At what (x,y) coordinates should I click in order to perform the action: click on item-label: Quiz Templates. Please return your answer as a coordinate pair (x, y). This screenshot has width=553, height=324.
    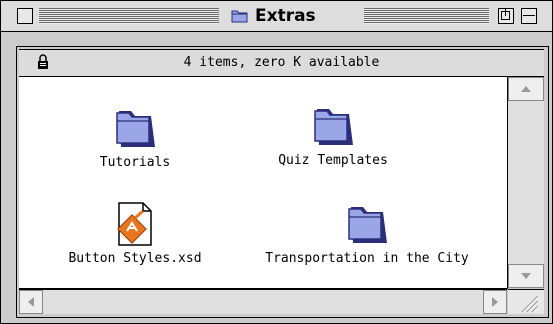
    Looking at the image, I should click on (333, 160).